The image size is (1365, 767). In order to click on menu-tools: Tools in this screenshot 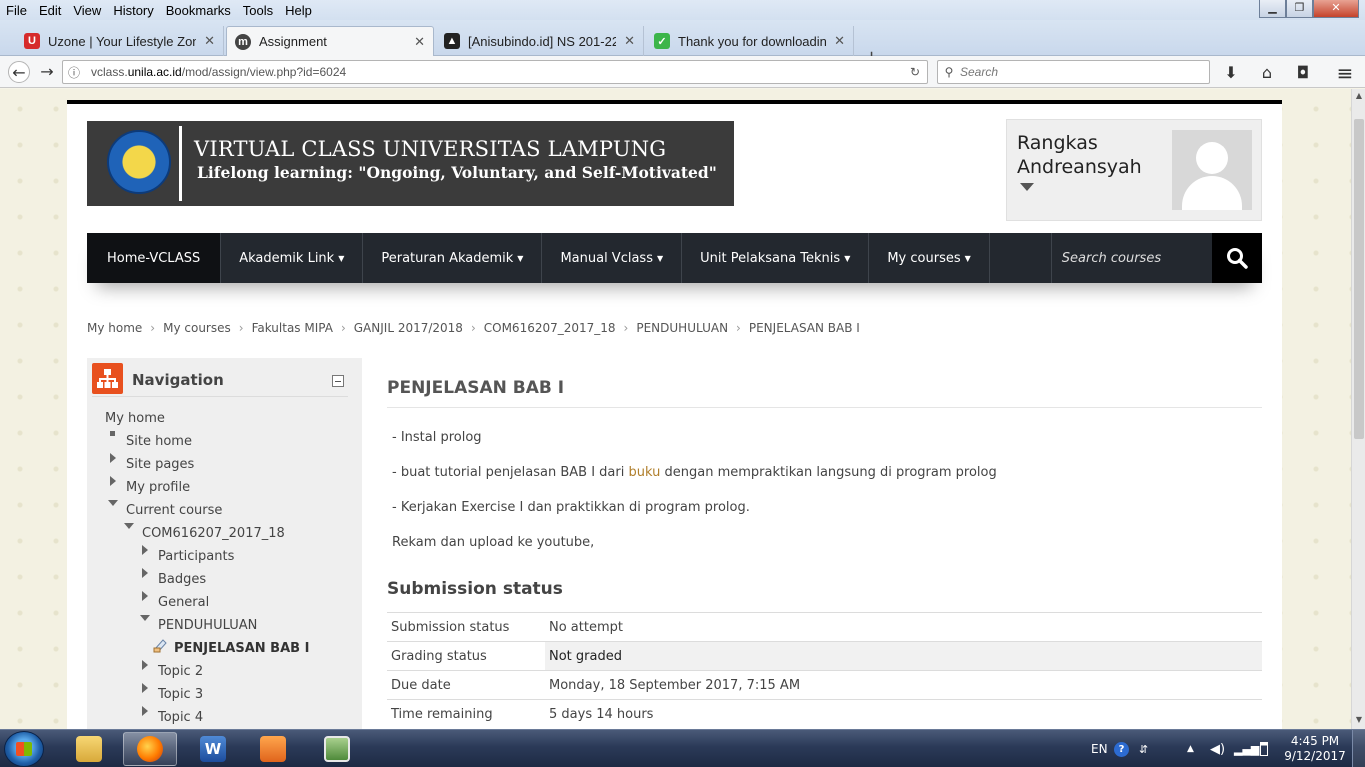, I will do `click(258, 10)`.